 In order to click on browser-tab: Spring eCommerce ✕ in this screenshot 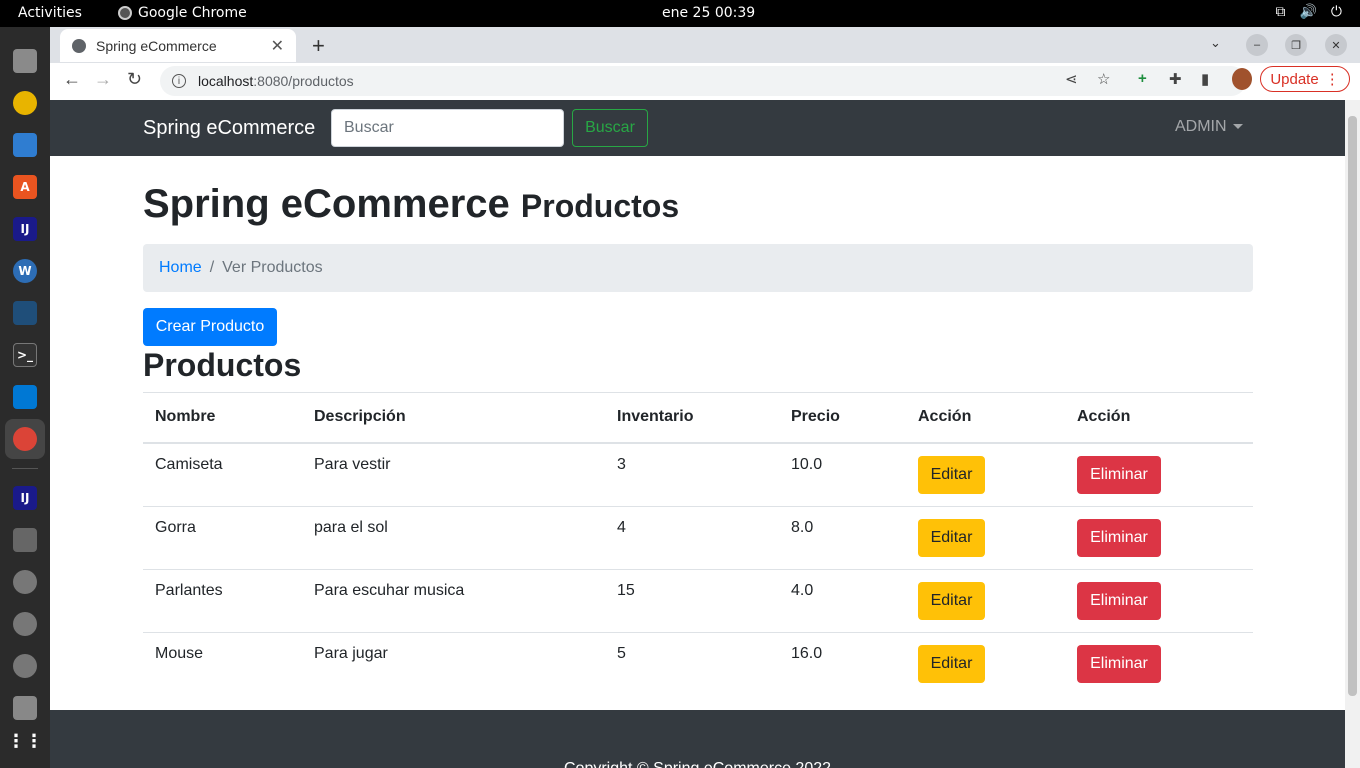, I will do `click(178, 45)`.